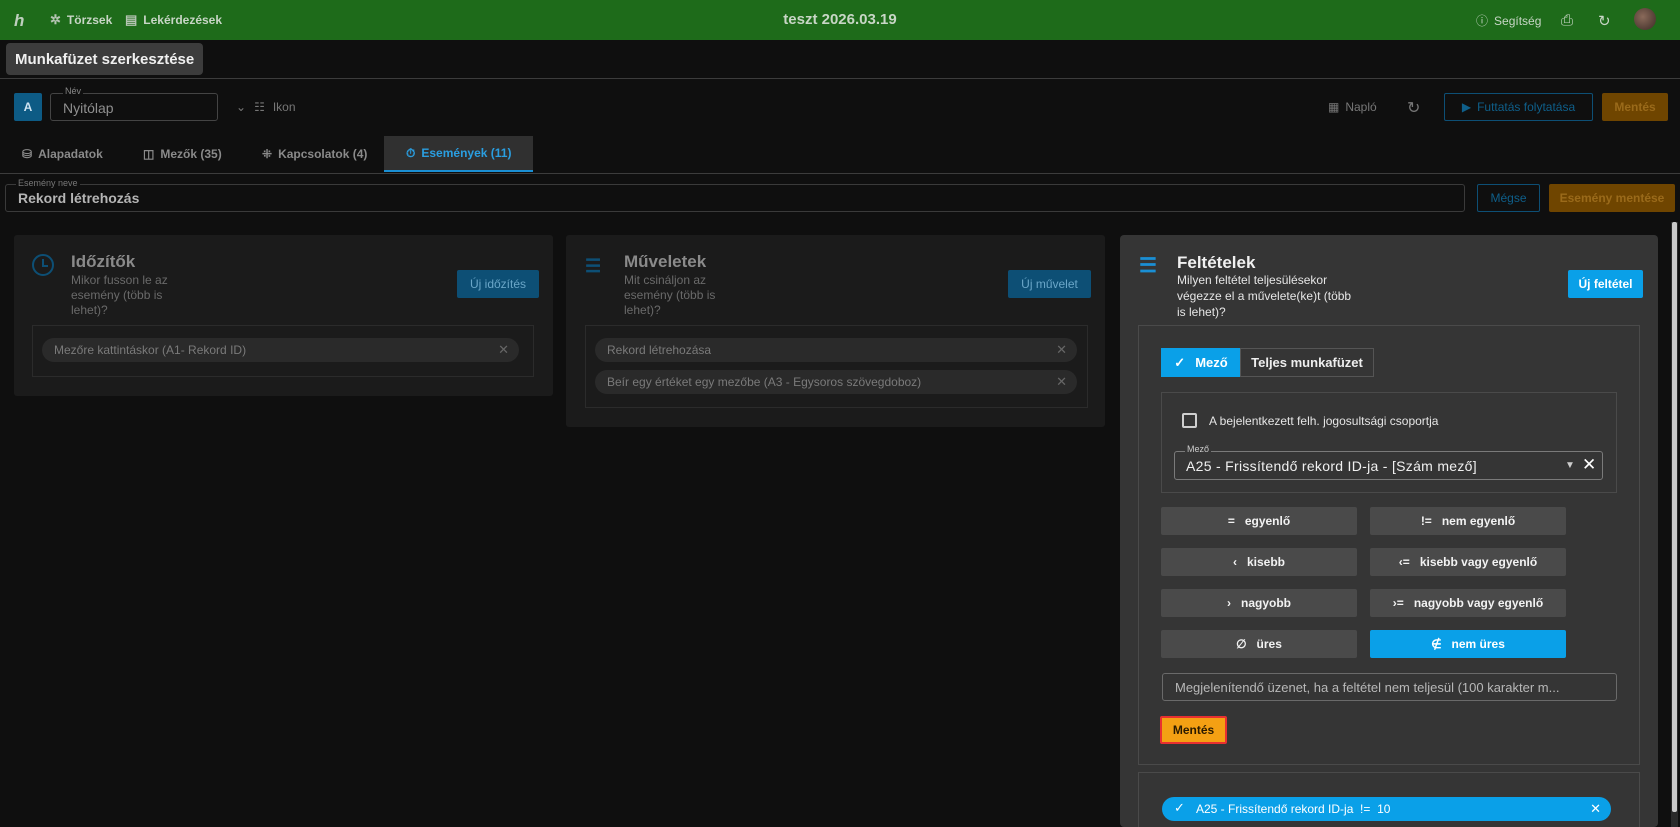  I want to click on mode-field-option: ✓ Mező, so click(1201, 362).